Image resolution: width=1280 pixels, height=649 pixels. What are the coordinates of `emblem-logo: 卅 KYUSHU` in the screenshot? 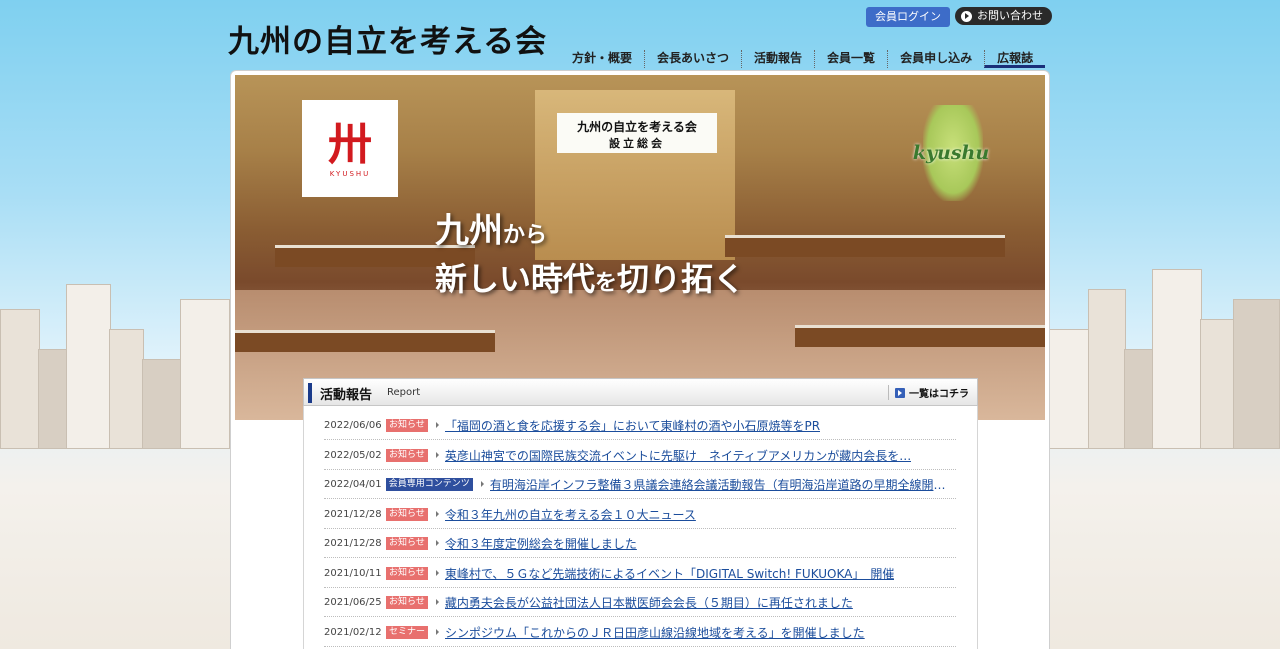 It's located at (350, 148).